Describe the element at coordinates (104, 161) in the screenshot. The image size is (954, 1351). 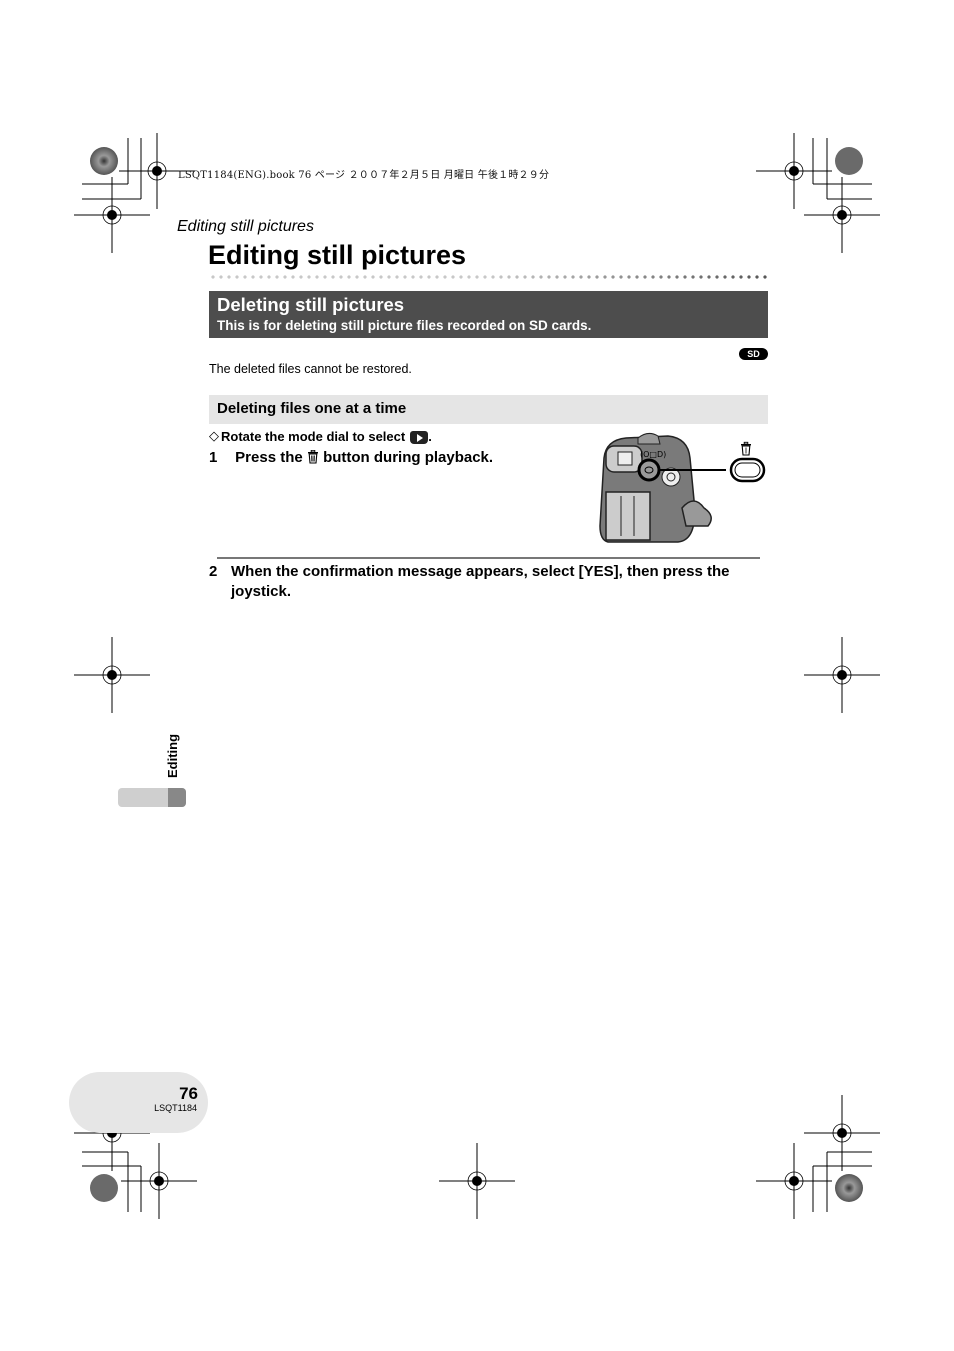
I see `color-target-top-left` at that location.